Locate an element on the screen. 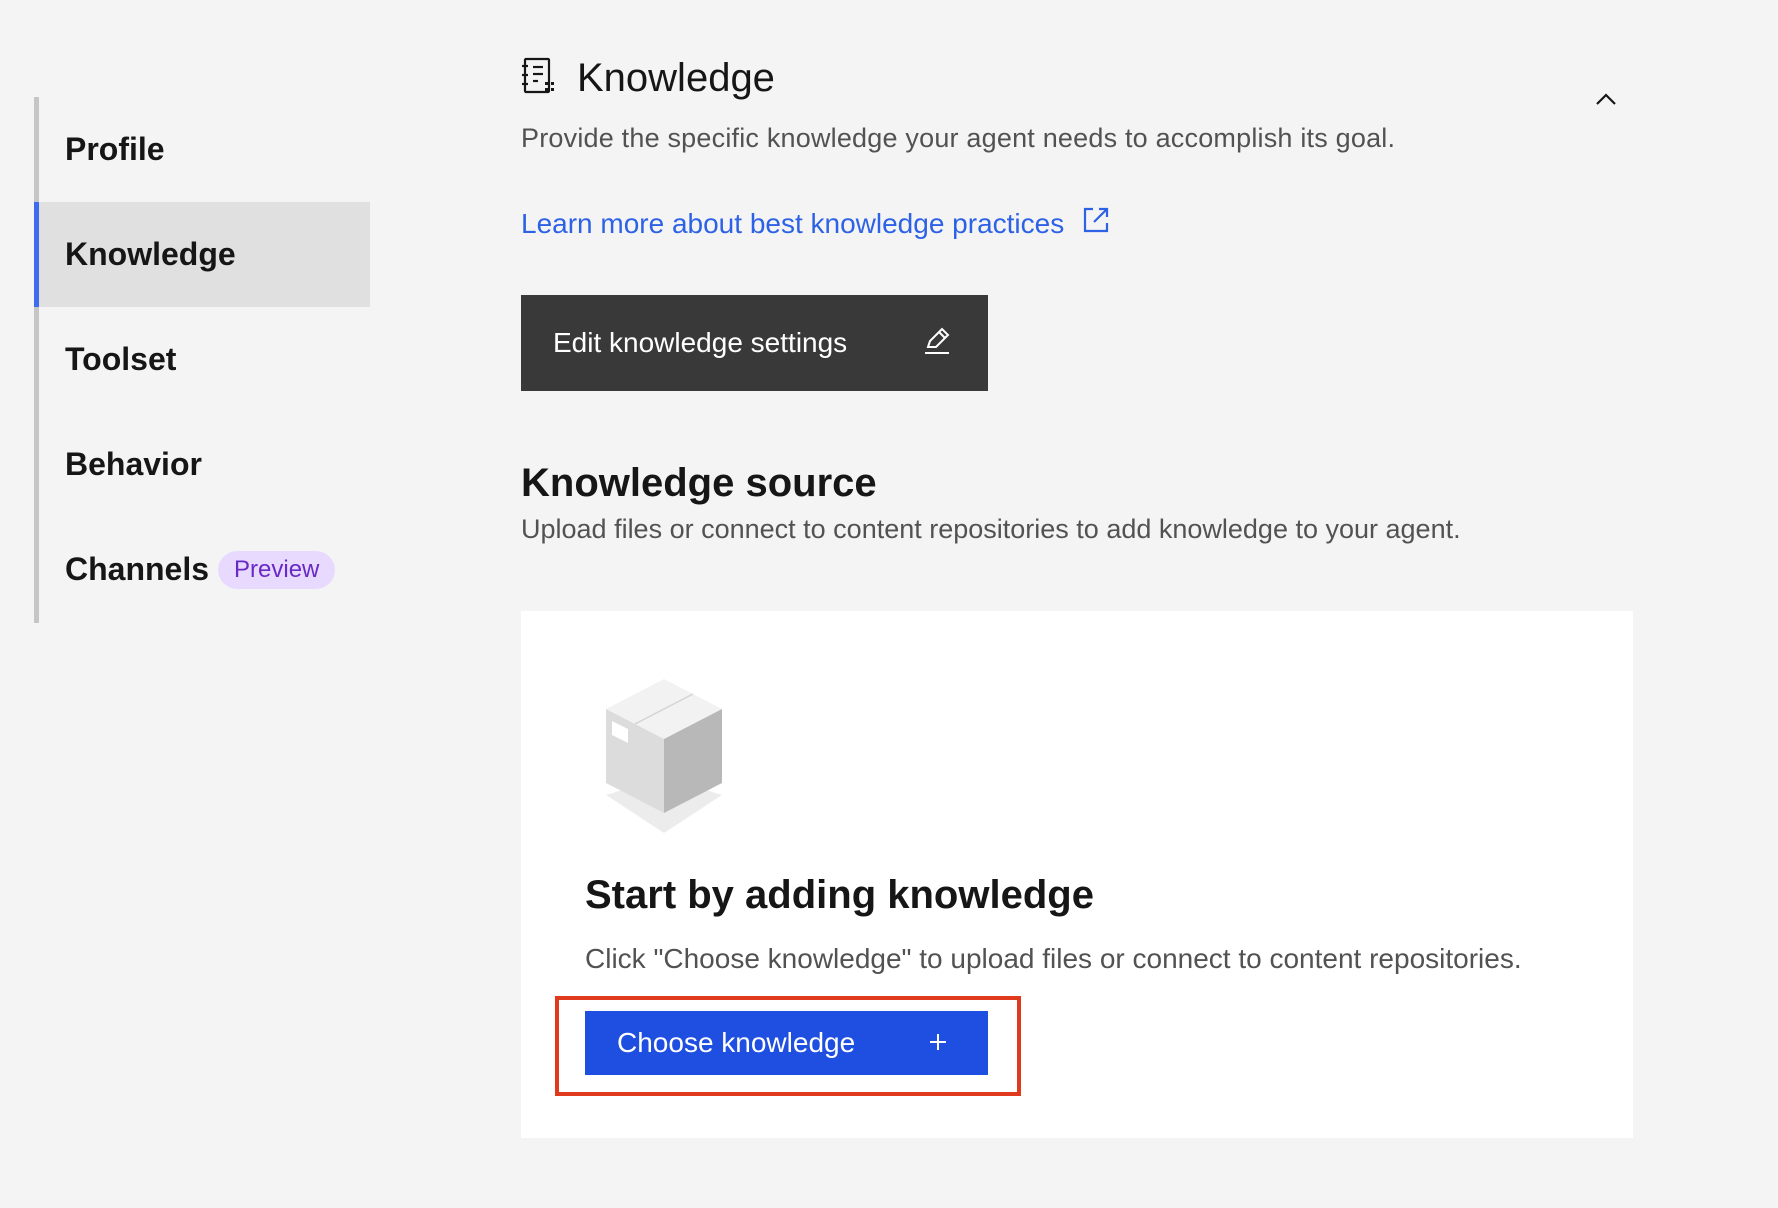 The width and height of the screenshot is (1778, 1208). chevron-up-icon is located at coordinates (1606, 101).